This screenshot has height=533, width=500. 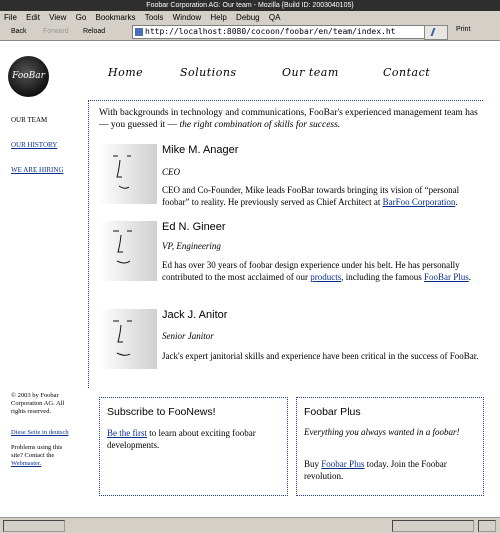 What do you see at coordinates (33, 17) in the screenshot?
I see `menu-edit: Edit` at bounding box center [33, 17].